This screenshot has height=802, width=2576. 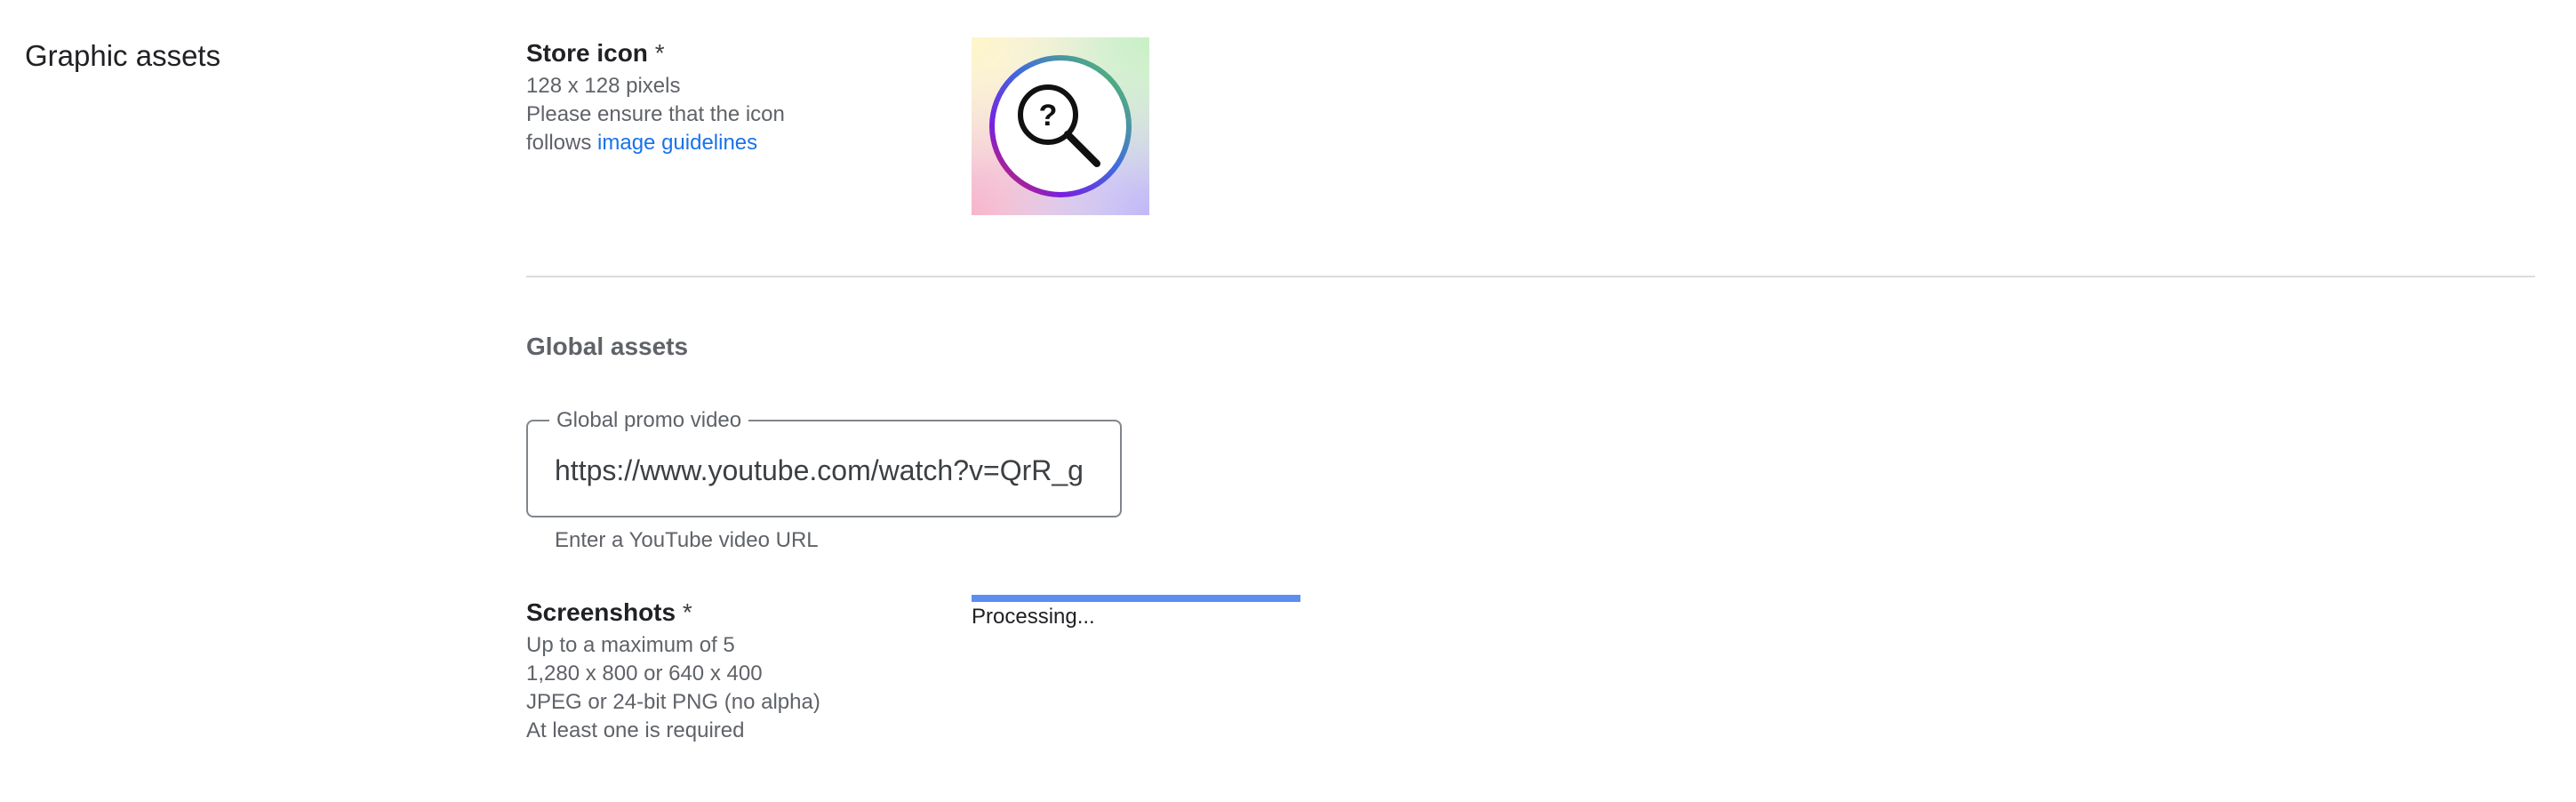 I want to click on screenshots-hint-line: 1,280 x 800 or 640 x 400, so click(x=644, y=674).